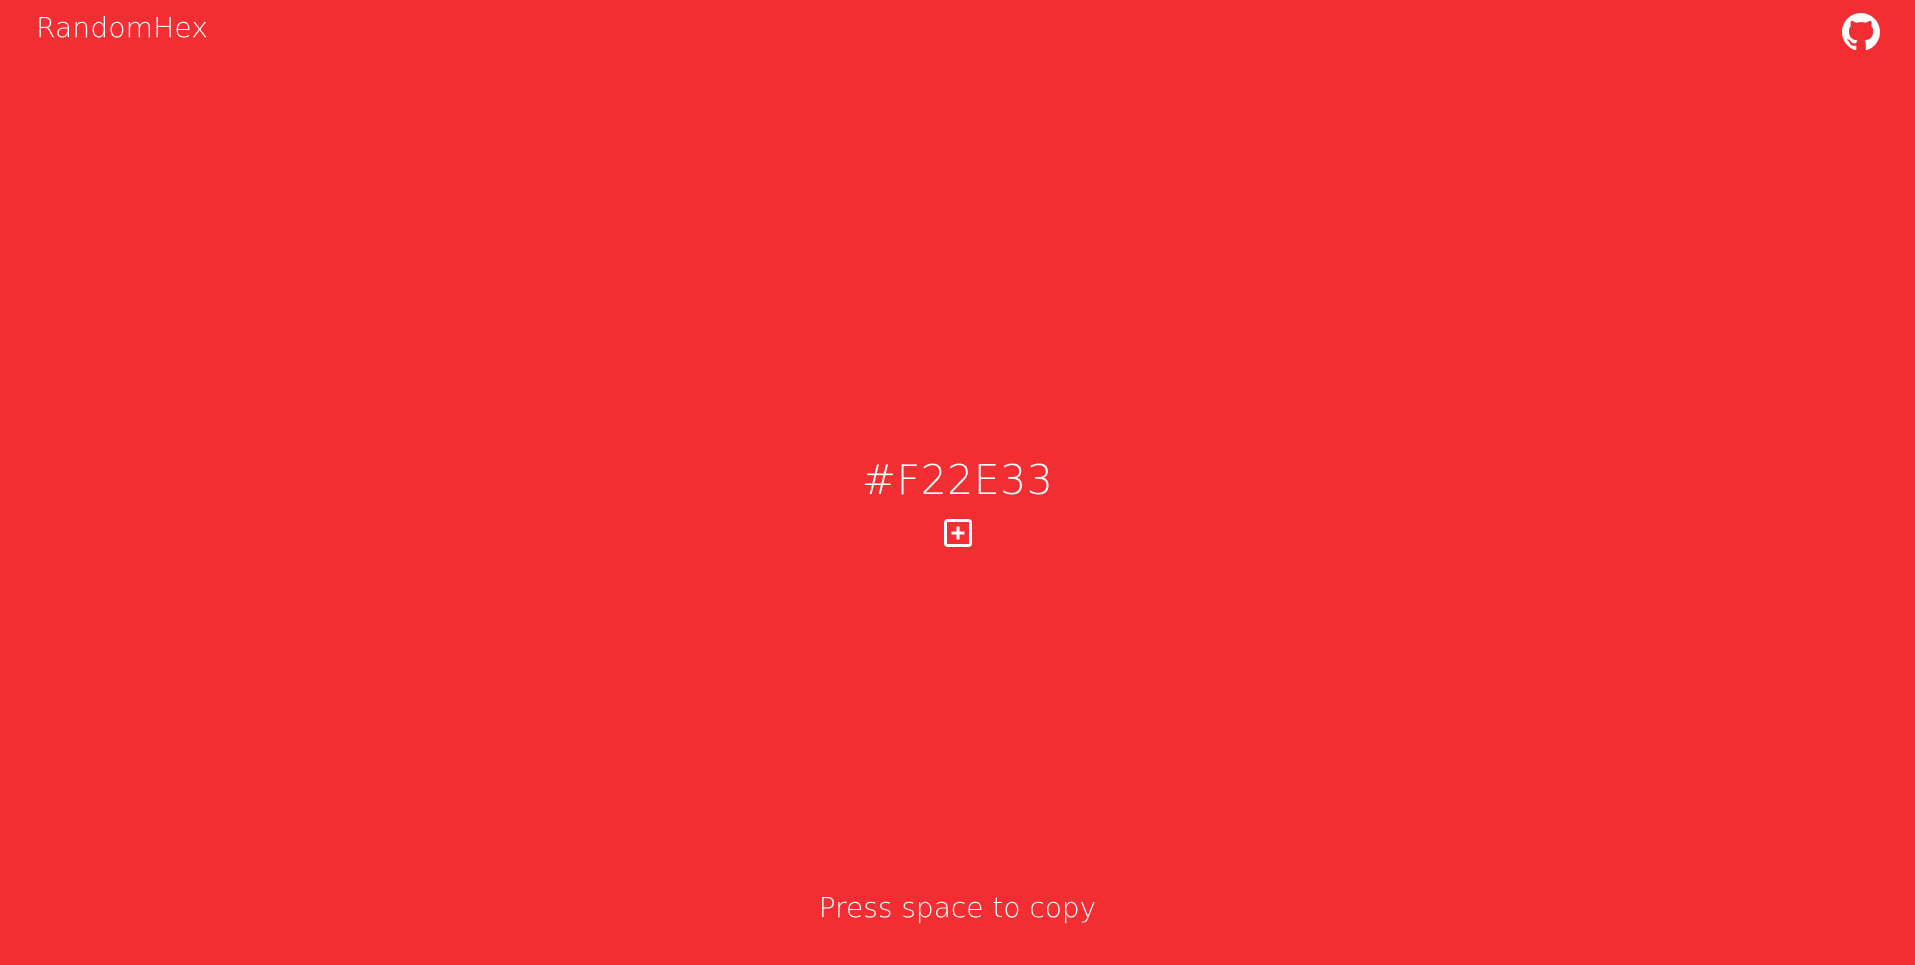  What do you see at coordinates (122, 28) in the screenshot?
I see `brand-logo-link: RandomHex` at bounding box center [122, 28].